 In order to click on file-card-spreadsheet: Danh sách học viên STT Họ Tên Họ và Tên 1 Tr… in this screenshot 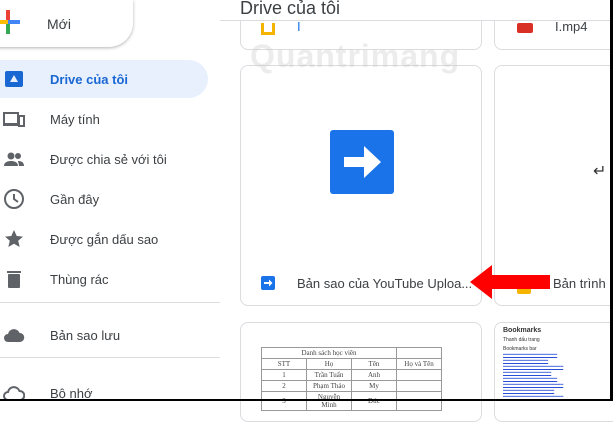, I will do `click(361, 372)`.